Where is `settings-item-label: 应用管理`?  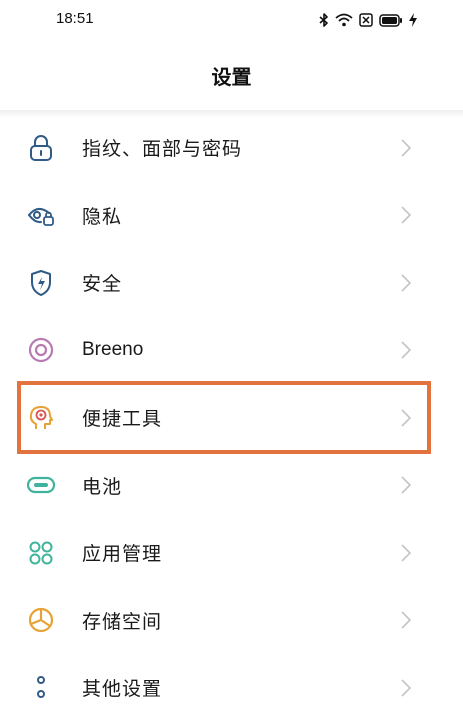
settings-item-label: 应用管理 is located at coordinates (122, 554).